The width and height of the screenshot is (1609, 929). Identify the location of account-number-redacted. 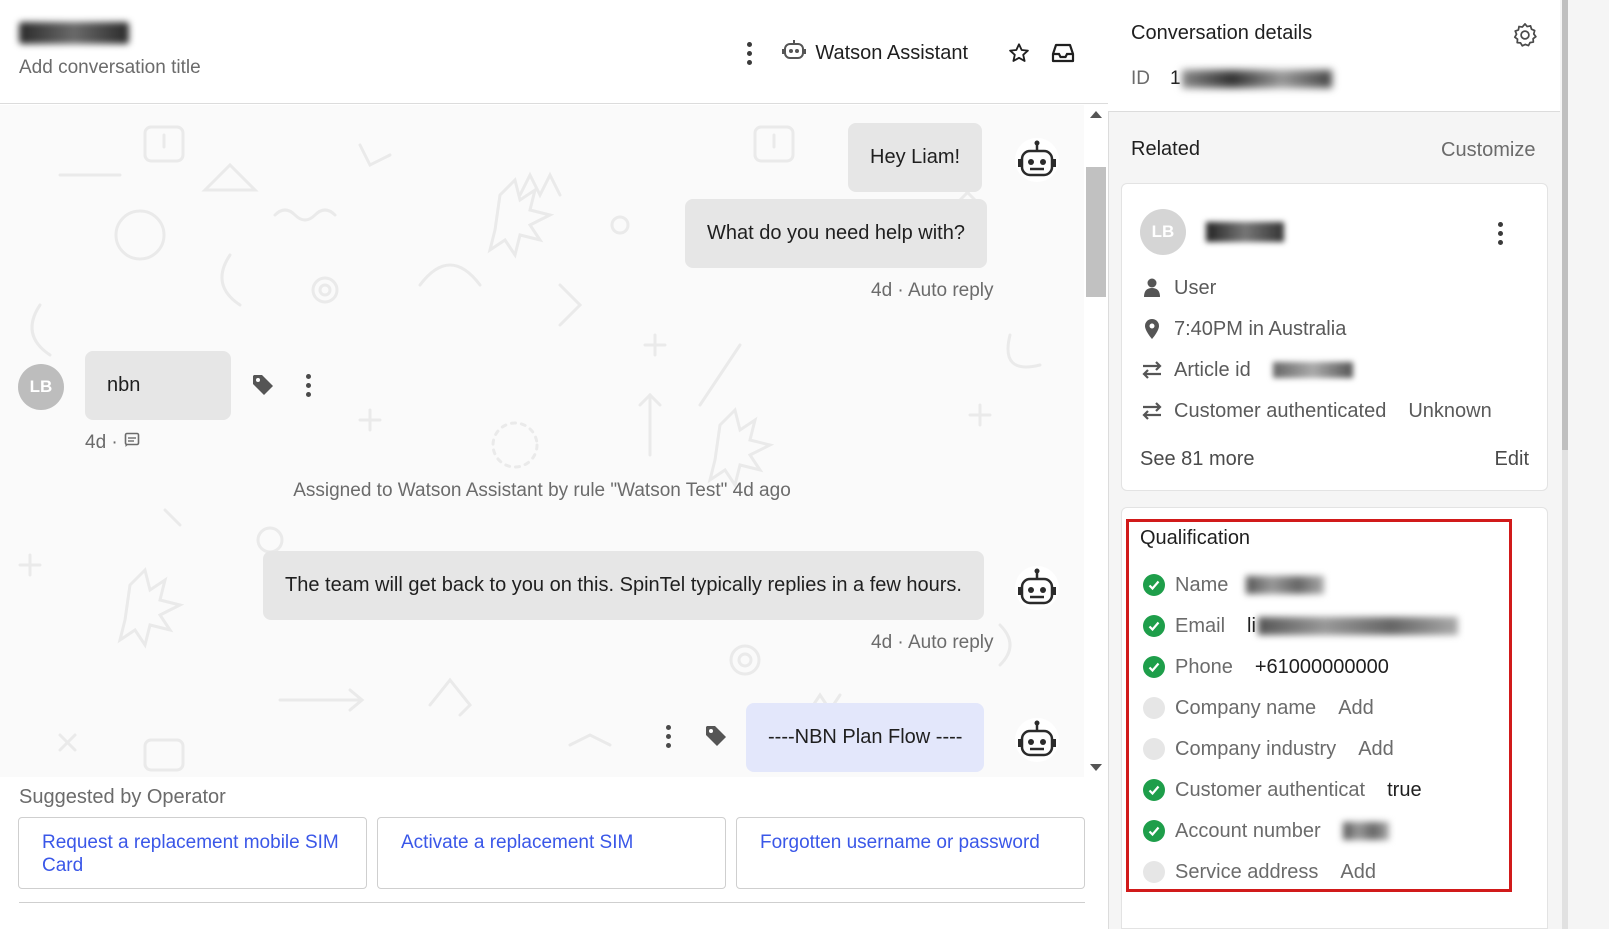
(1365, 831).